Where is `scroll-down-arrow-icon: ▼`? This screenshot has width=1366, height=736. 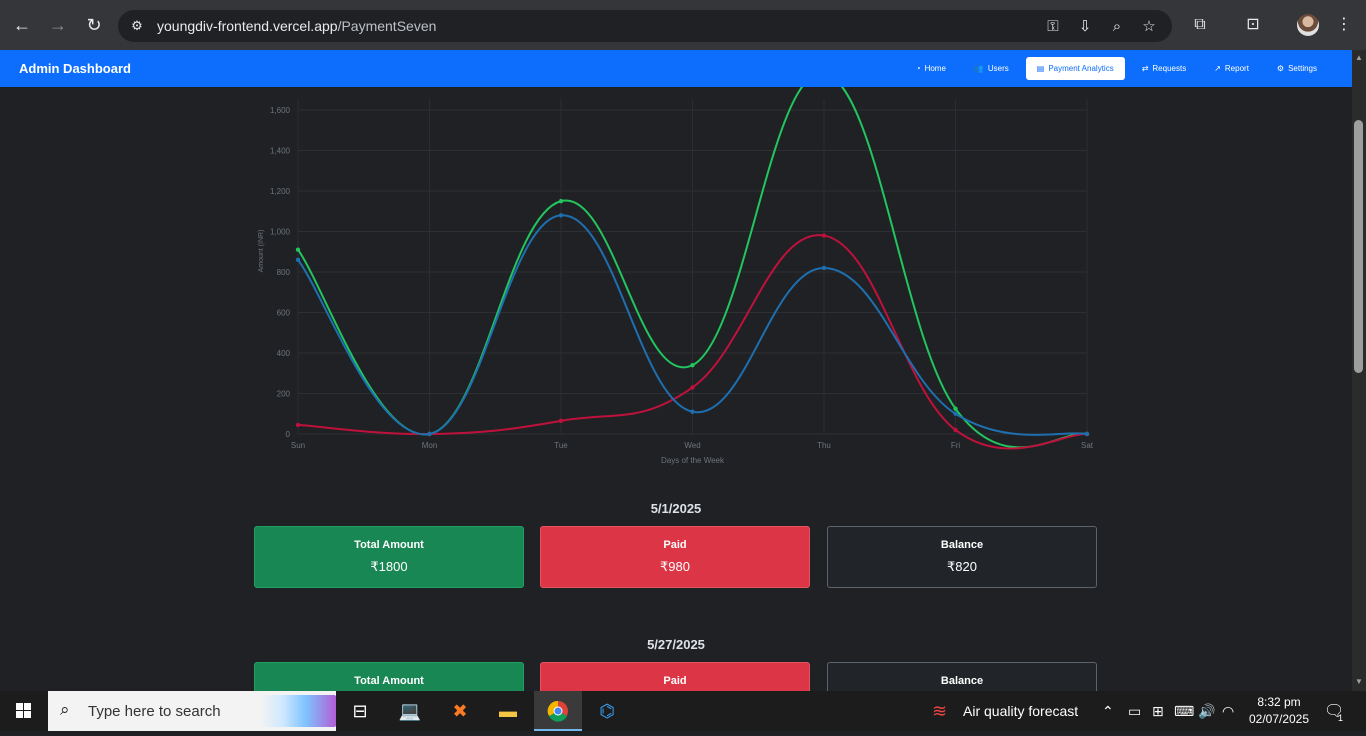
scroll-down-arrow-icon: ▼ is located at coordinates (1359, 682).